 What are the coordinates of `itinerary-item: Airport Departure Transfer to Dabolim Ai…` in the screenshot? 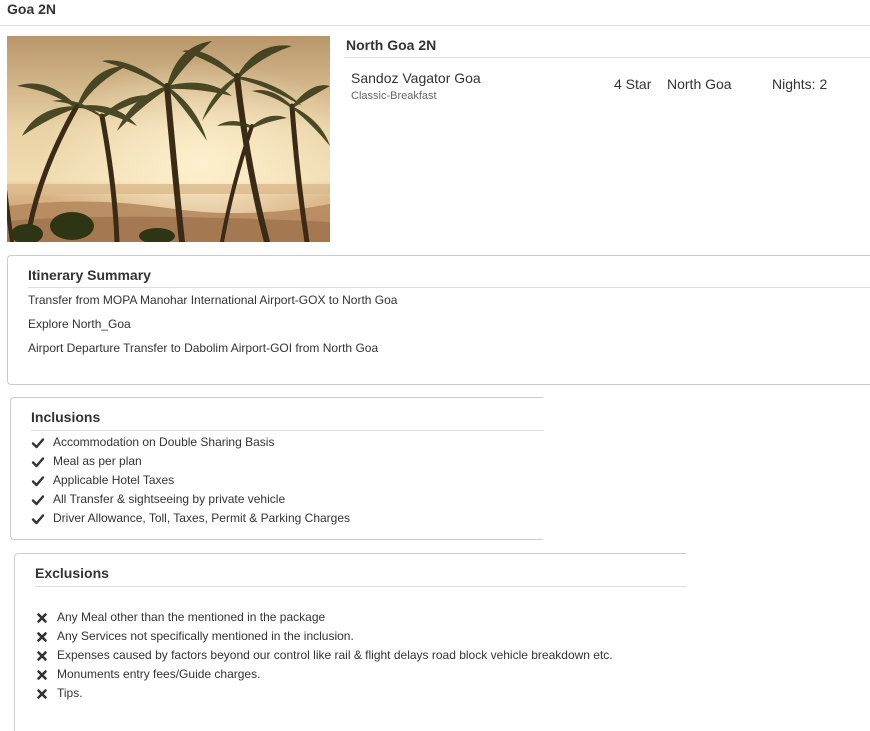 It's located at (203, 348).